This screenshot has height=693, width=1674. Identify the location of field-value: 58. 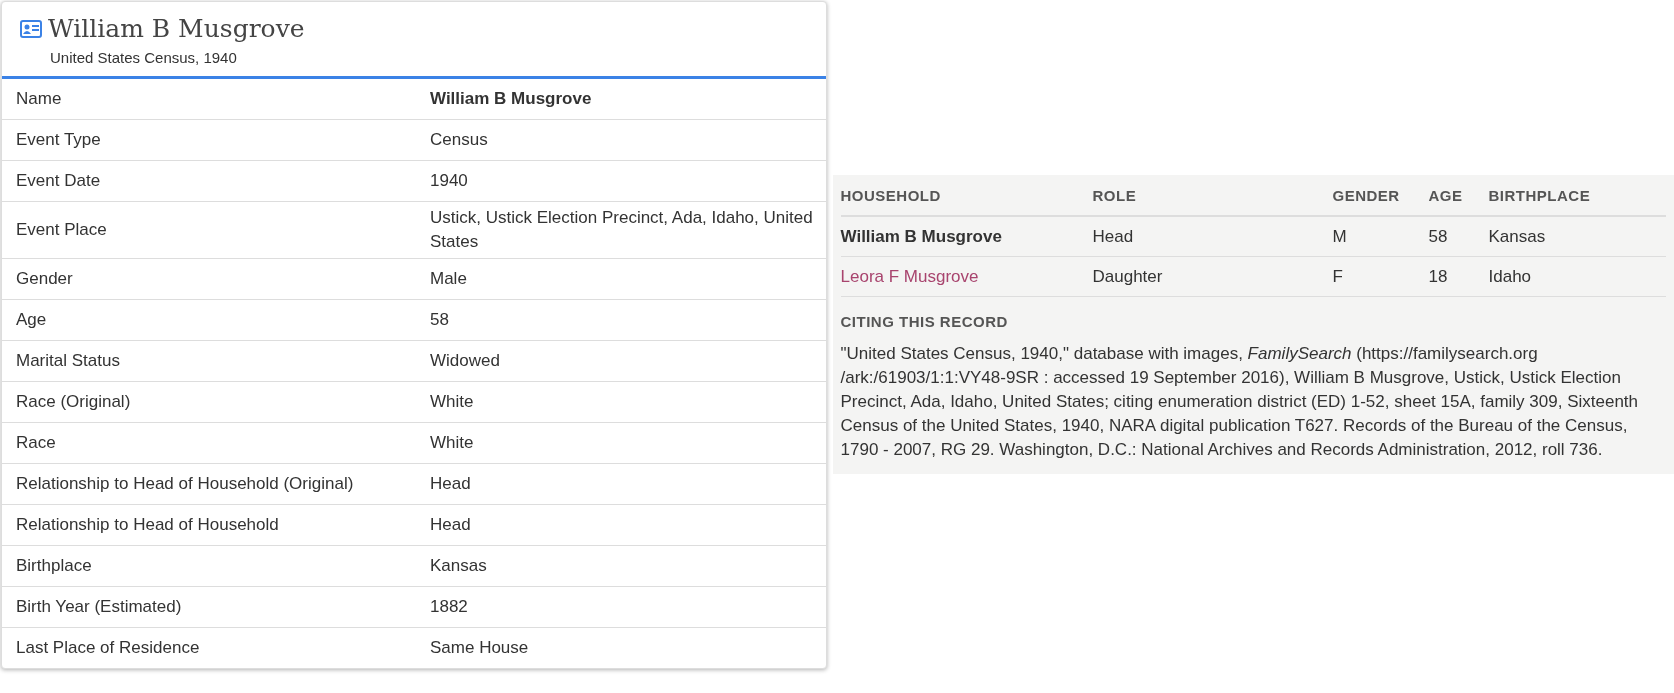
(440, 320).